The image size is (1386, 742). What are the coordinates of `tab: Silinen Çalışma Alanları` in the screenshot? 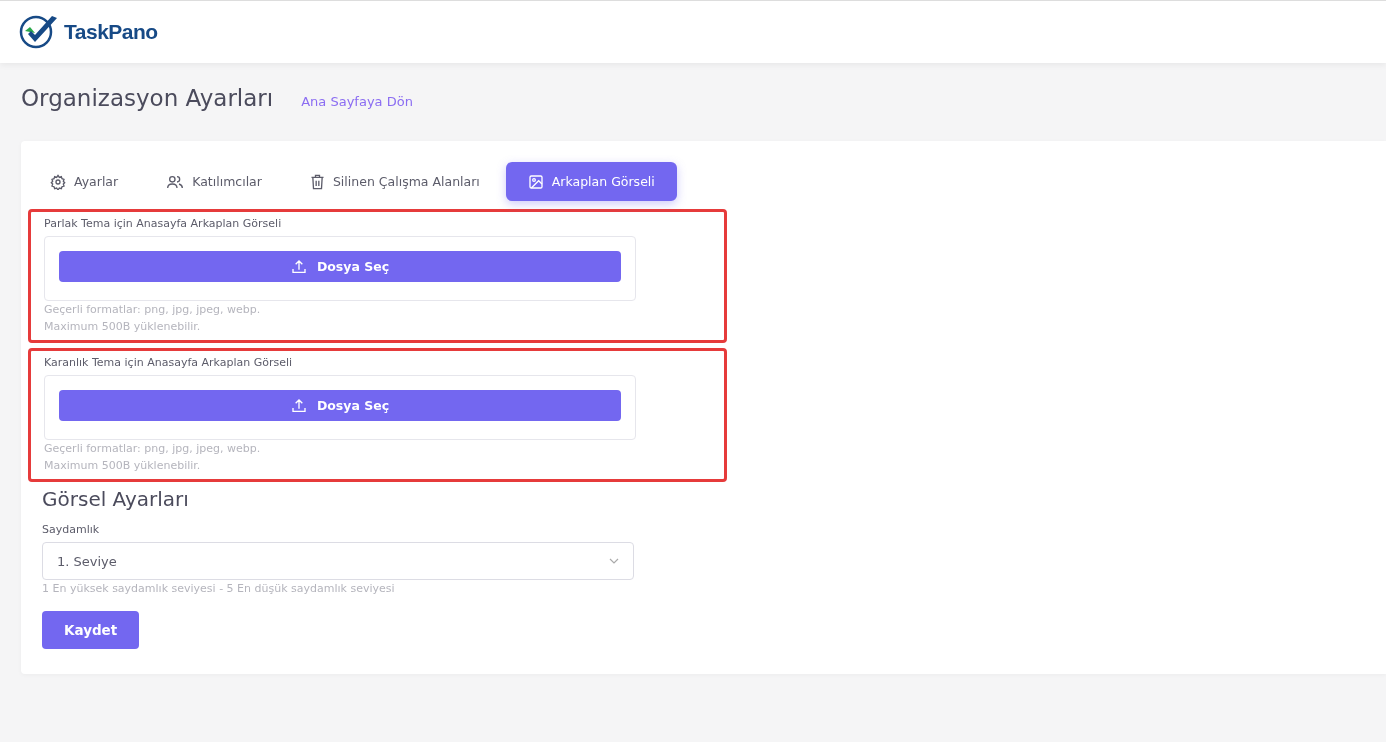 It's located at (394, 181).